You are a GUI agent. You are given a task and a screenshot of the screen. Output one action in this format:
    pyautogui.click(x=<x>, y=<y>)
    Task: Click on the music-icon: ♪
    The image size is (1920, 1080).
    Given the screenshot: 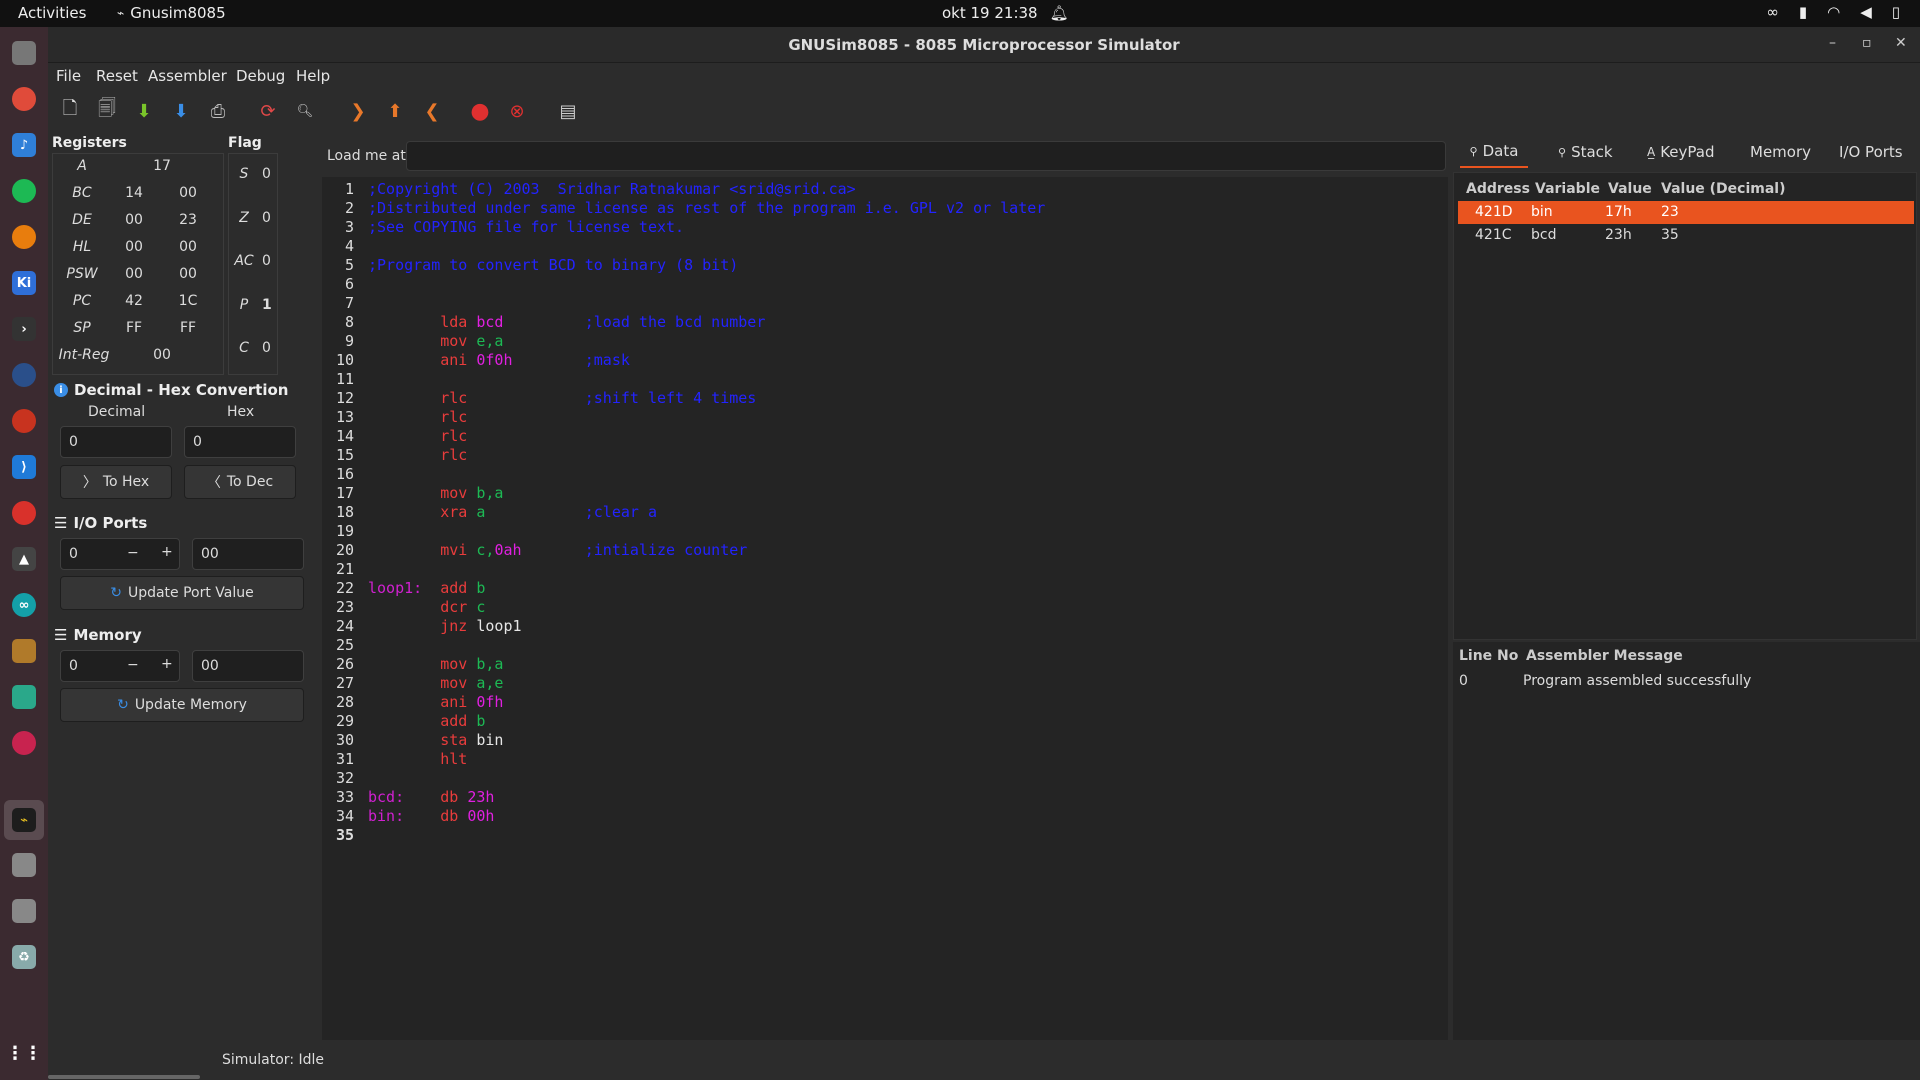 What is the action you would take?
    pyautogui.click(x=24, y=145)
    